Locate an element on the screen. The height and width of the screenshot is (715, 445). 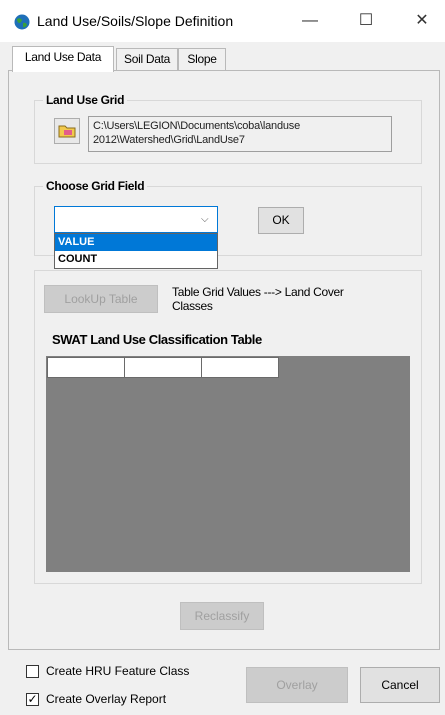
path-line-1: C:\Users\LEGION\Documents\coba\landuse is located at coordinates (196, 126).